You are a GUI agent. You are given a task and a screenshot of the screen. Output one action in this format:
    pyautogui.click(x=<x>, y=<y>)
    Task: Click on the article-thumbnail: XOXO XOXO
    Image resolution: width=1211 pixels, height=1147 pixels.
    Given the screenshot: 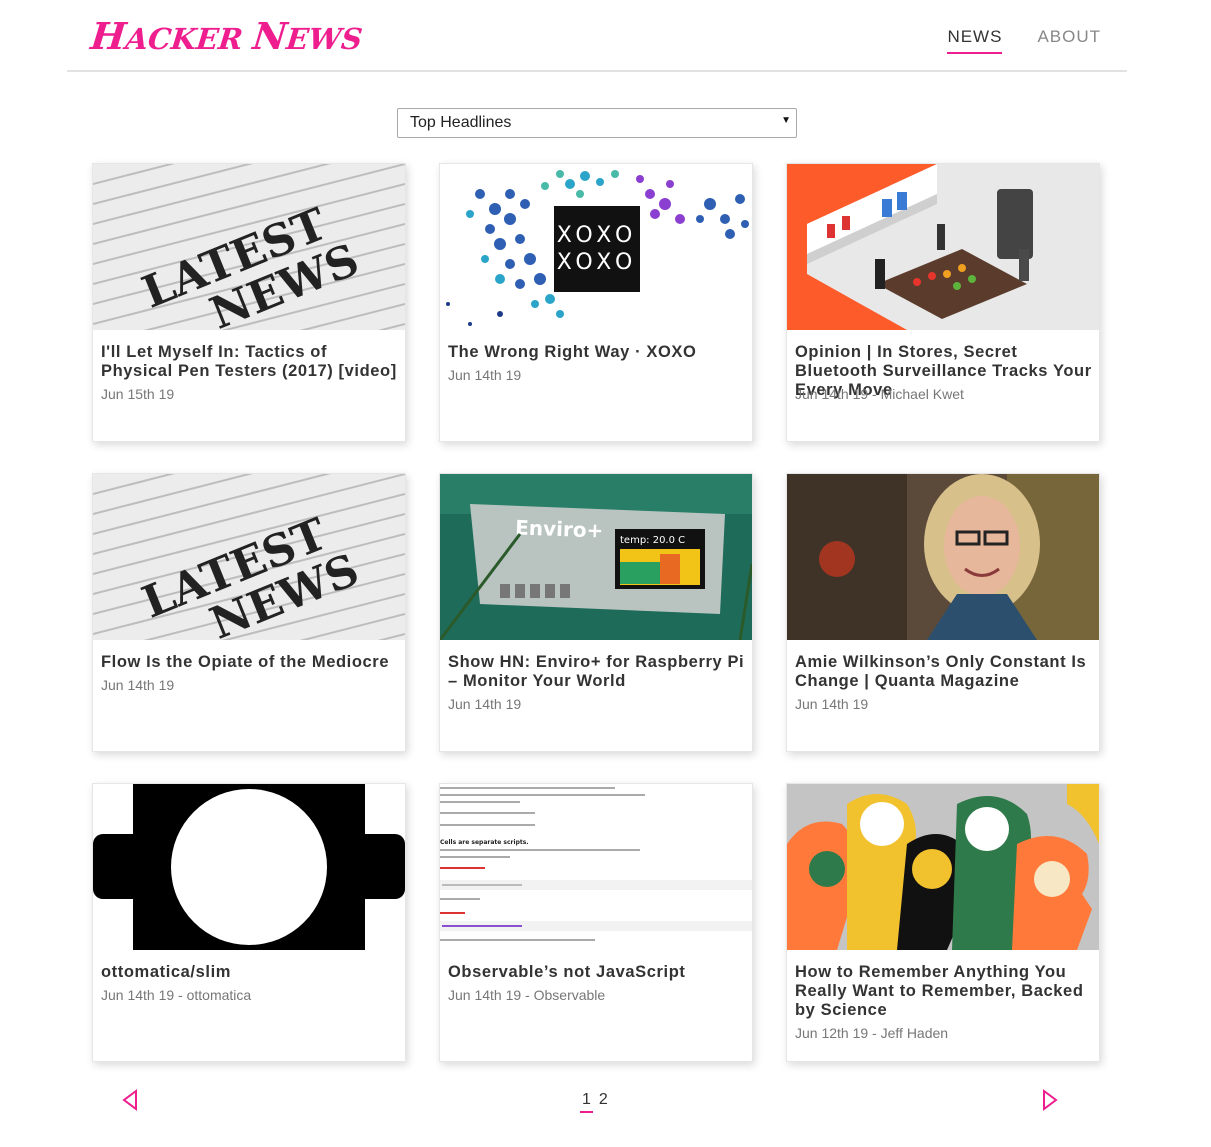 What is the action you would take?
    pyautogui.click(x=596, y=247)
    